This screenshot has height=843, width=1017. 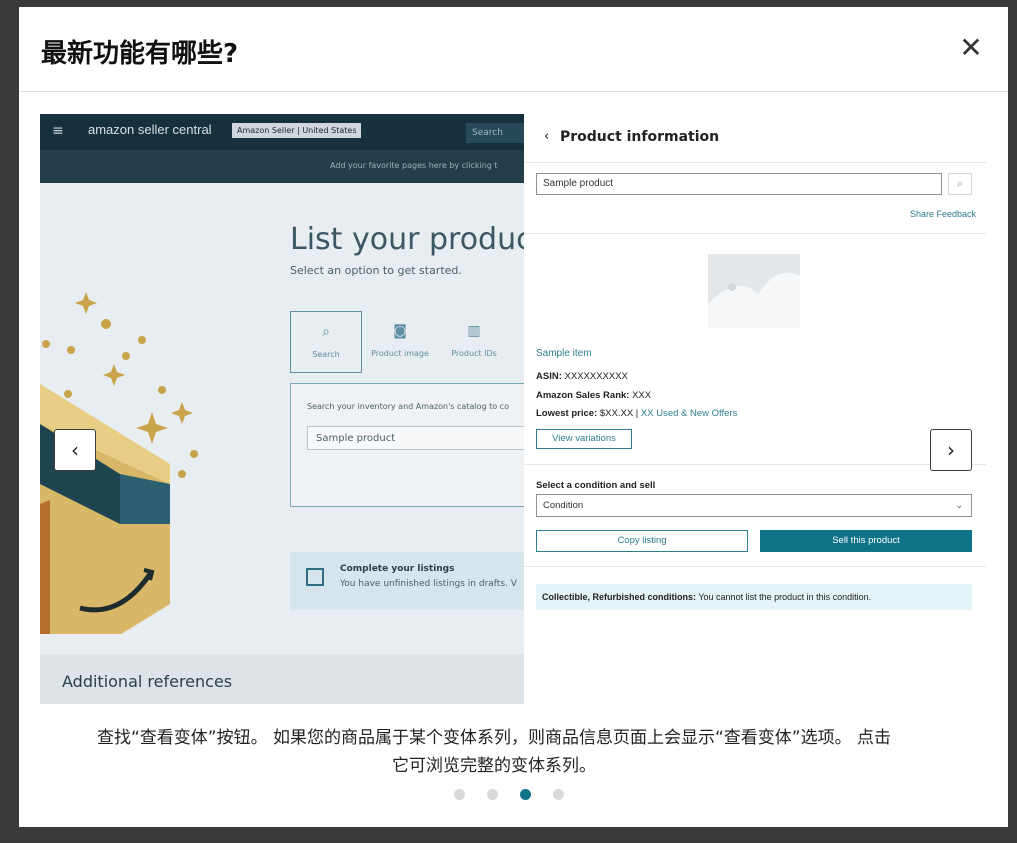 I want to click on asin-line: ASIN: XXXXXXXXXX, so click(x=582, y=376).